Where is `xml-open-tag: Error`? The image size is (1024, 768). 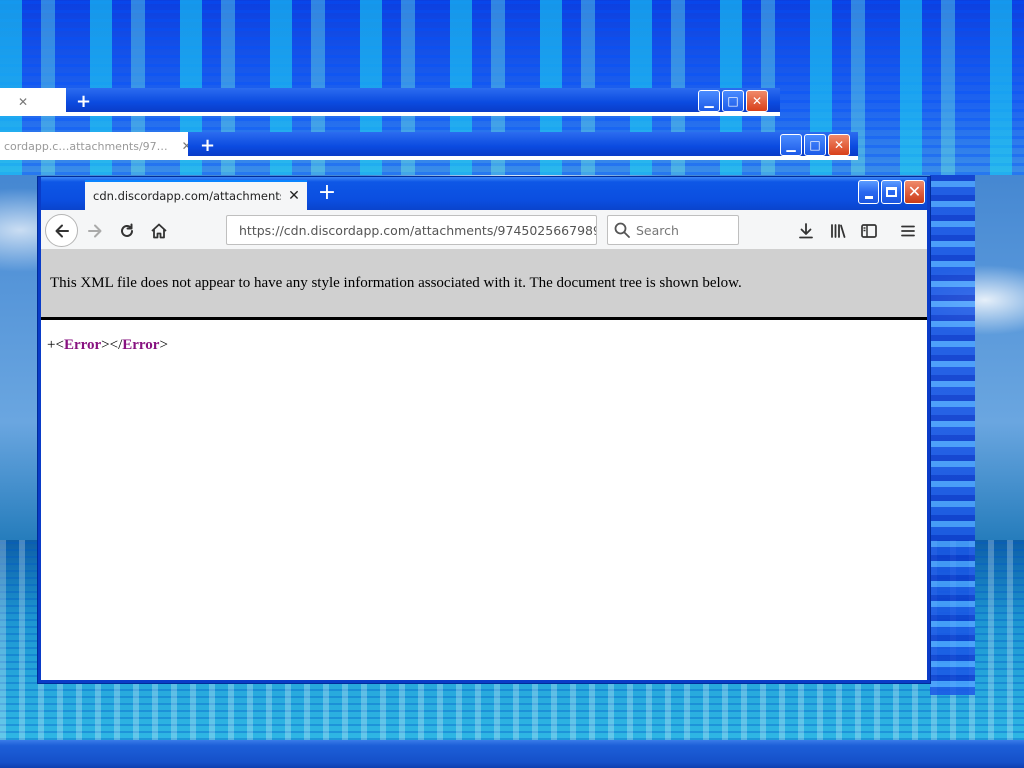 xml-open-tag: Error is located at coordinates (82, 345).